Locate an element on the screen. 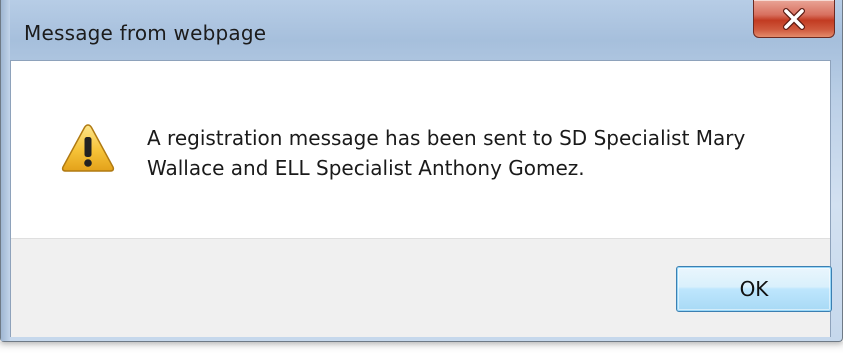 The image size is (843, 354). dialog-title: Message from webpage is located at coordinates (145, 33).